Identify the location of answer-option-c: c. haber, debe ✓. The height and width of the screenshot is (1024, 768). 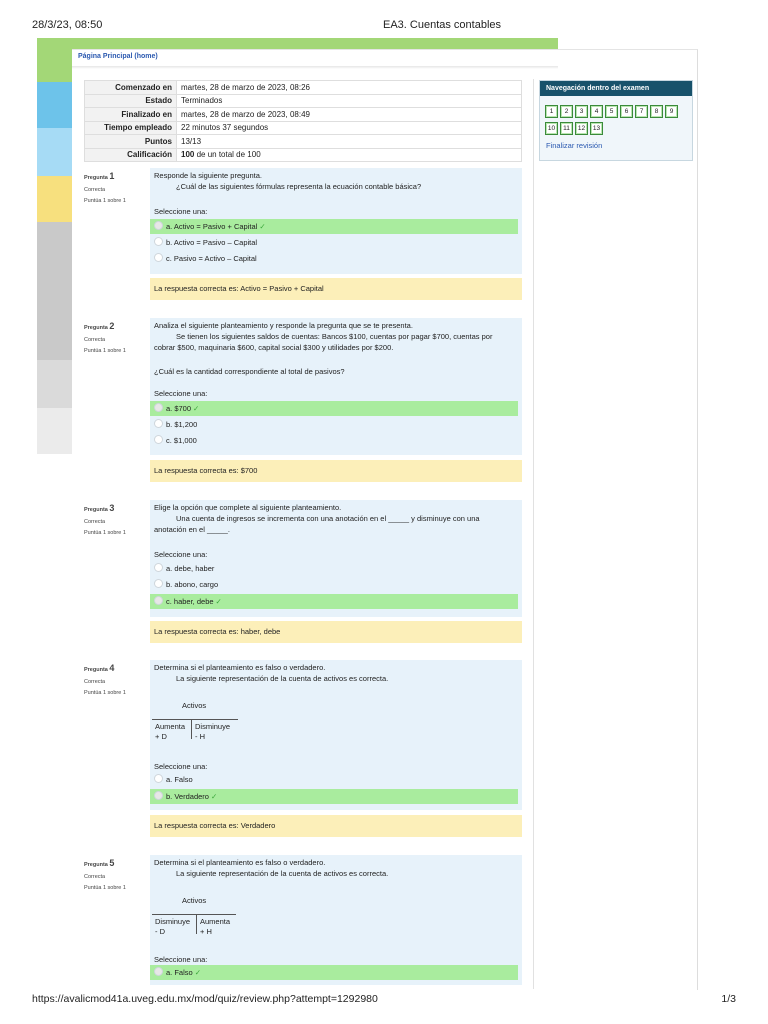
(334, 601).